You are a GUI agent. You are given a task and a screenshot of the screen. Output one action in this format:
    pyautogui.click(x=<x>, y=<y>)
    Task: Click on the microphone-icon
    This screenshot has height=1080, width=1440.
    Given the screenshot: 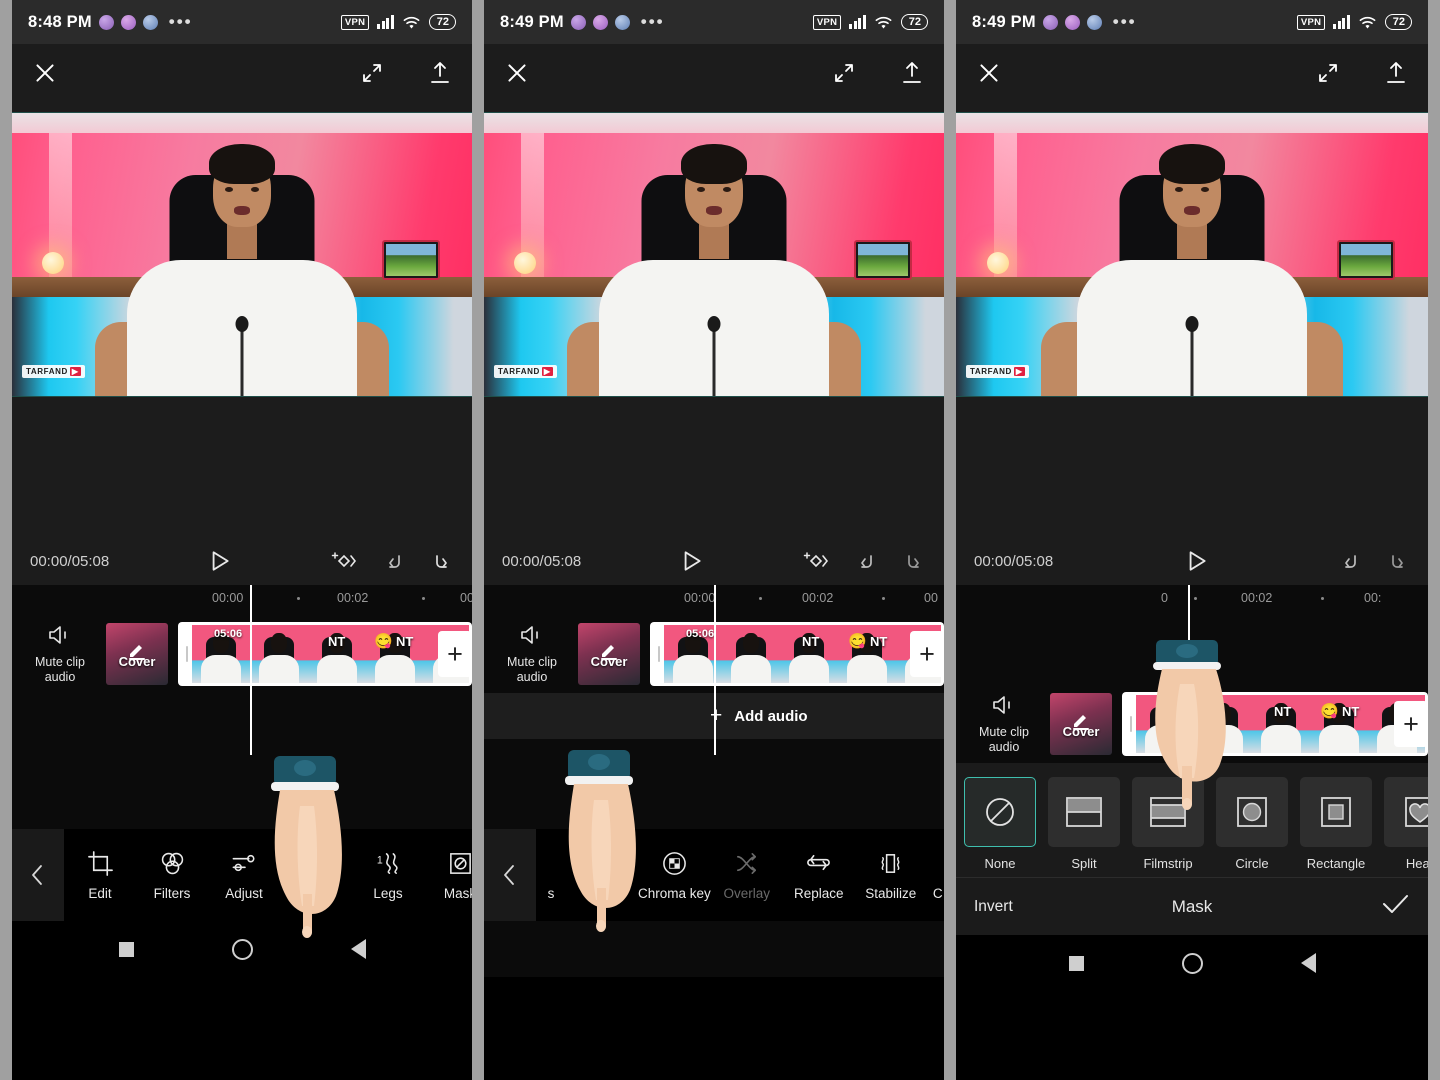 What is the action you would take?
    pyautogui.click(x=1192, y=356)
    